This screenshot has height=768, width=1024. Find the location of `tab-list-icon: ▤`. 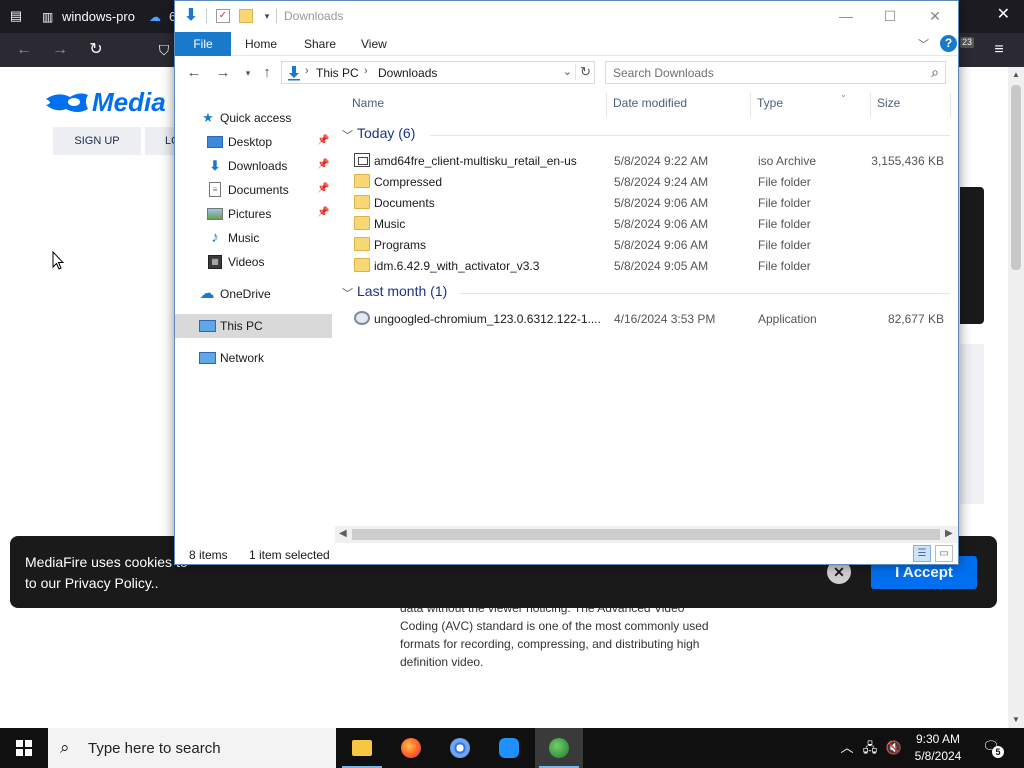

tab-list-icon: ▤ is located at coordinates (16, 16).